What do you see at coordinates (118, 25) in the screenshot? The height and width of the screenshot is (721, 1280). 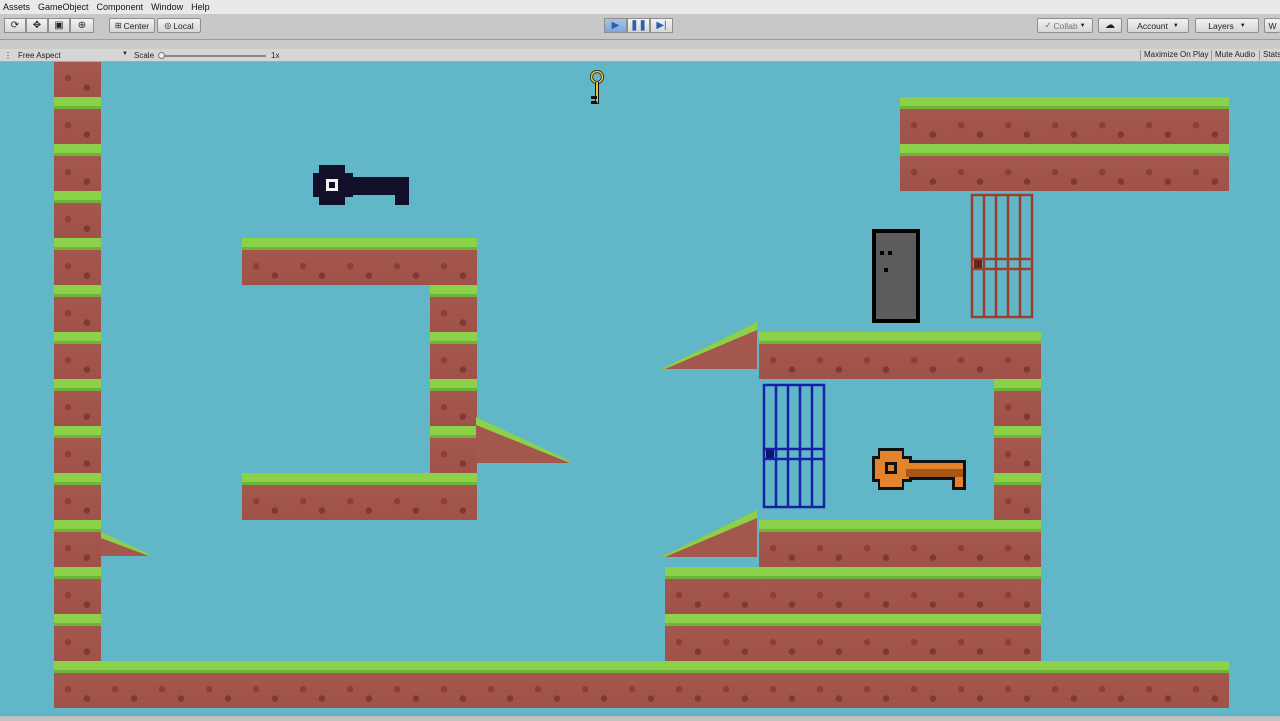 I see `pivot-icon: ⊞` at bounding box center [118, 25].